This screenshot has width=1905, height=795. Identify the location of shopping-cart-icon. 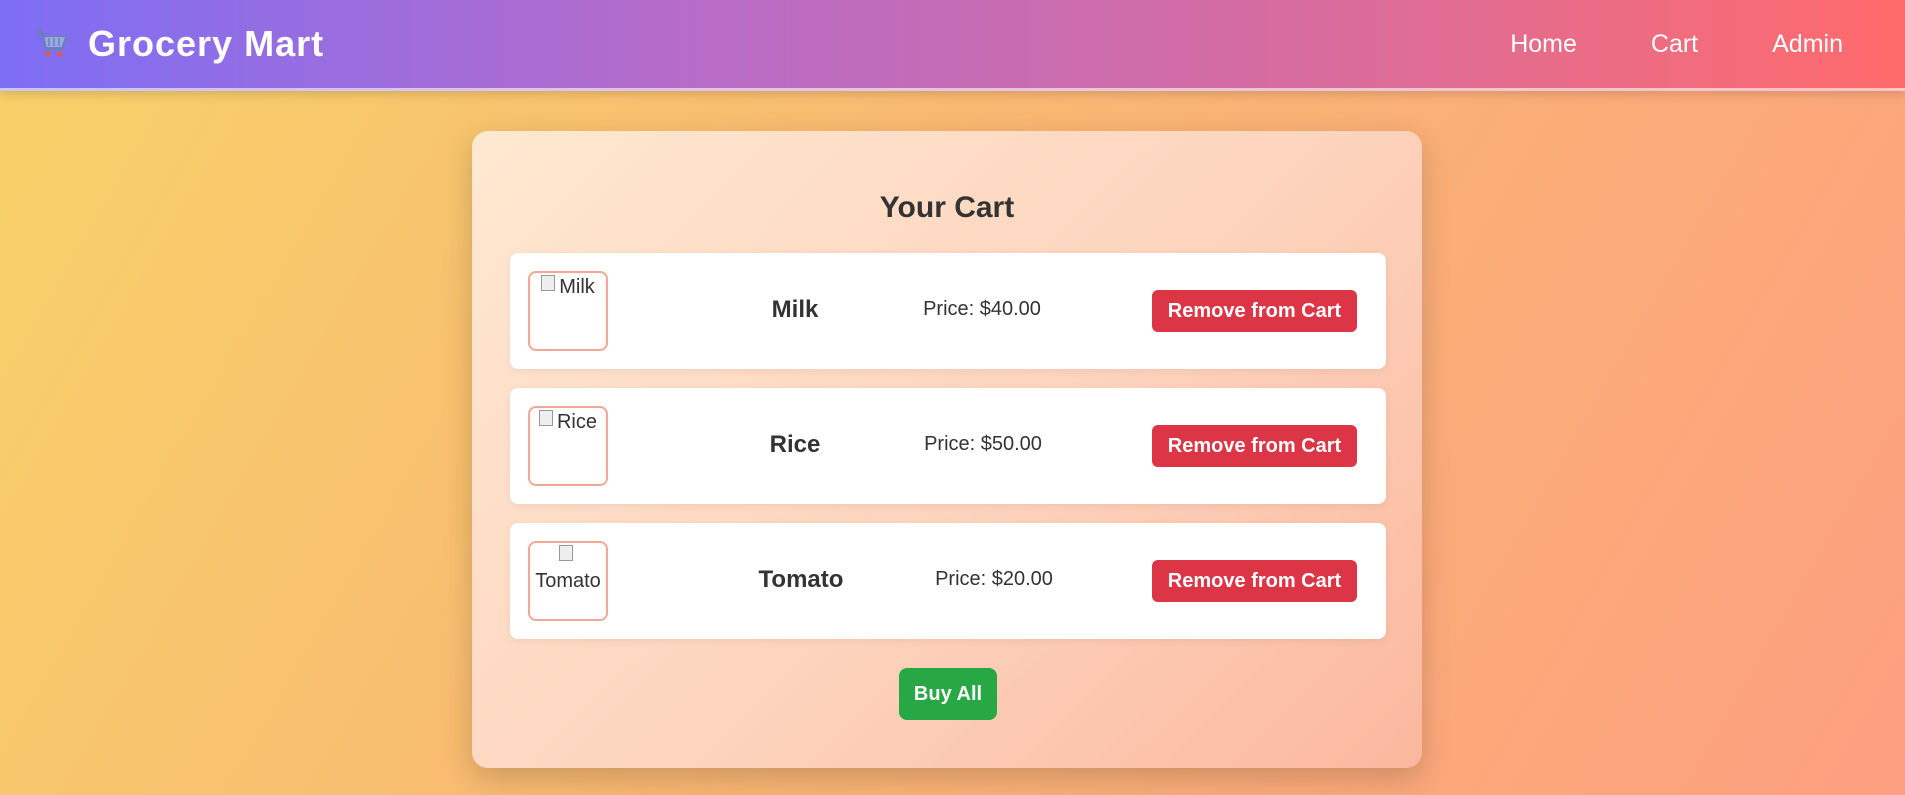
(52, 44).